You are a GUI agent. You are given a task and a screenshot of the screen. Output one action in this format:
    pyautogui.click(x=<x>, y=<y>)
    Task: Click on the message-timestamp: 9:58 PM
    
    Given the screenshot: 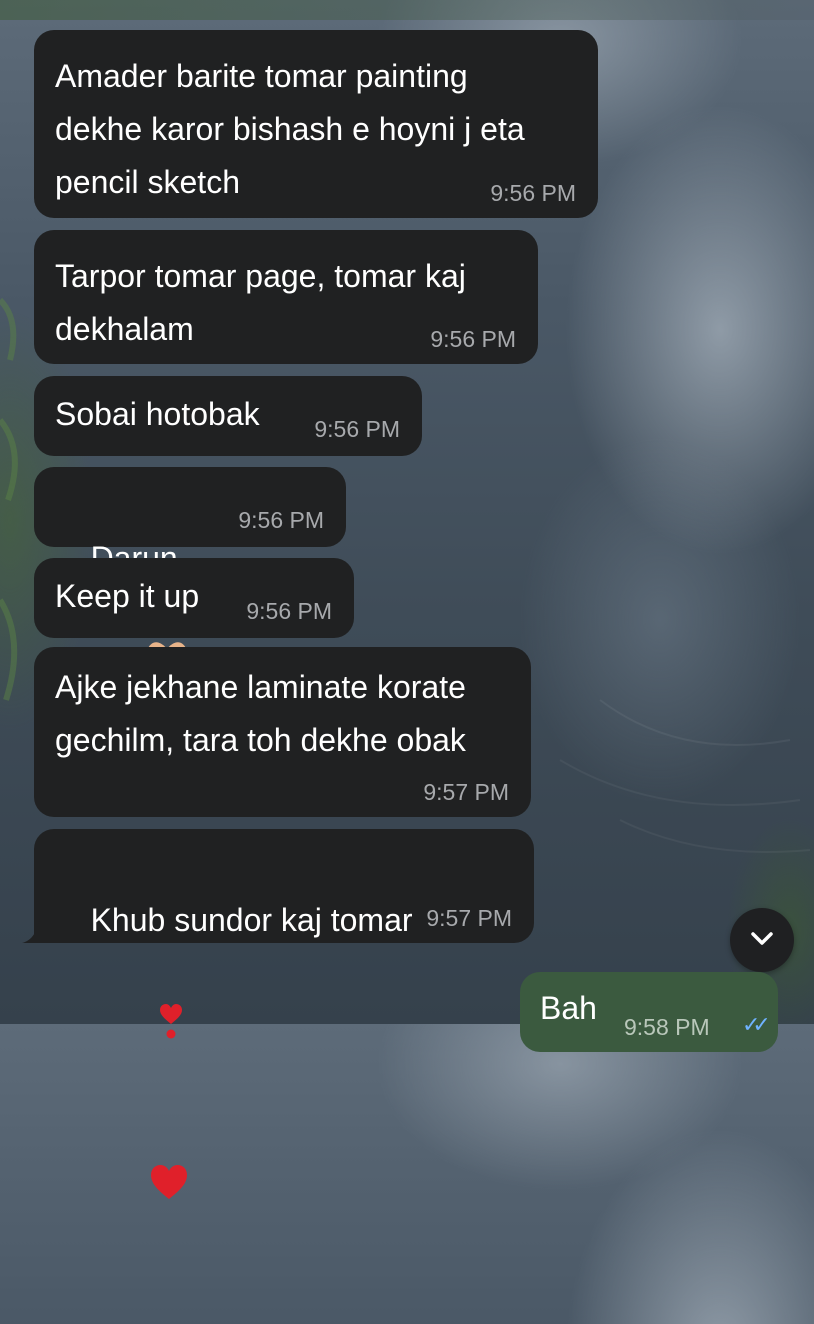 What is the action you would take?
    pyautogui.click(x=667, y=1027)
    